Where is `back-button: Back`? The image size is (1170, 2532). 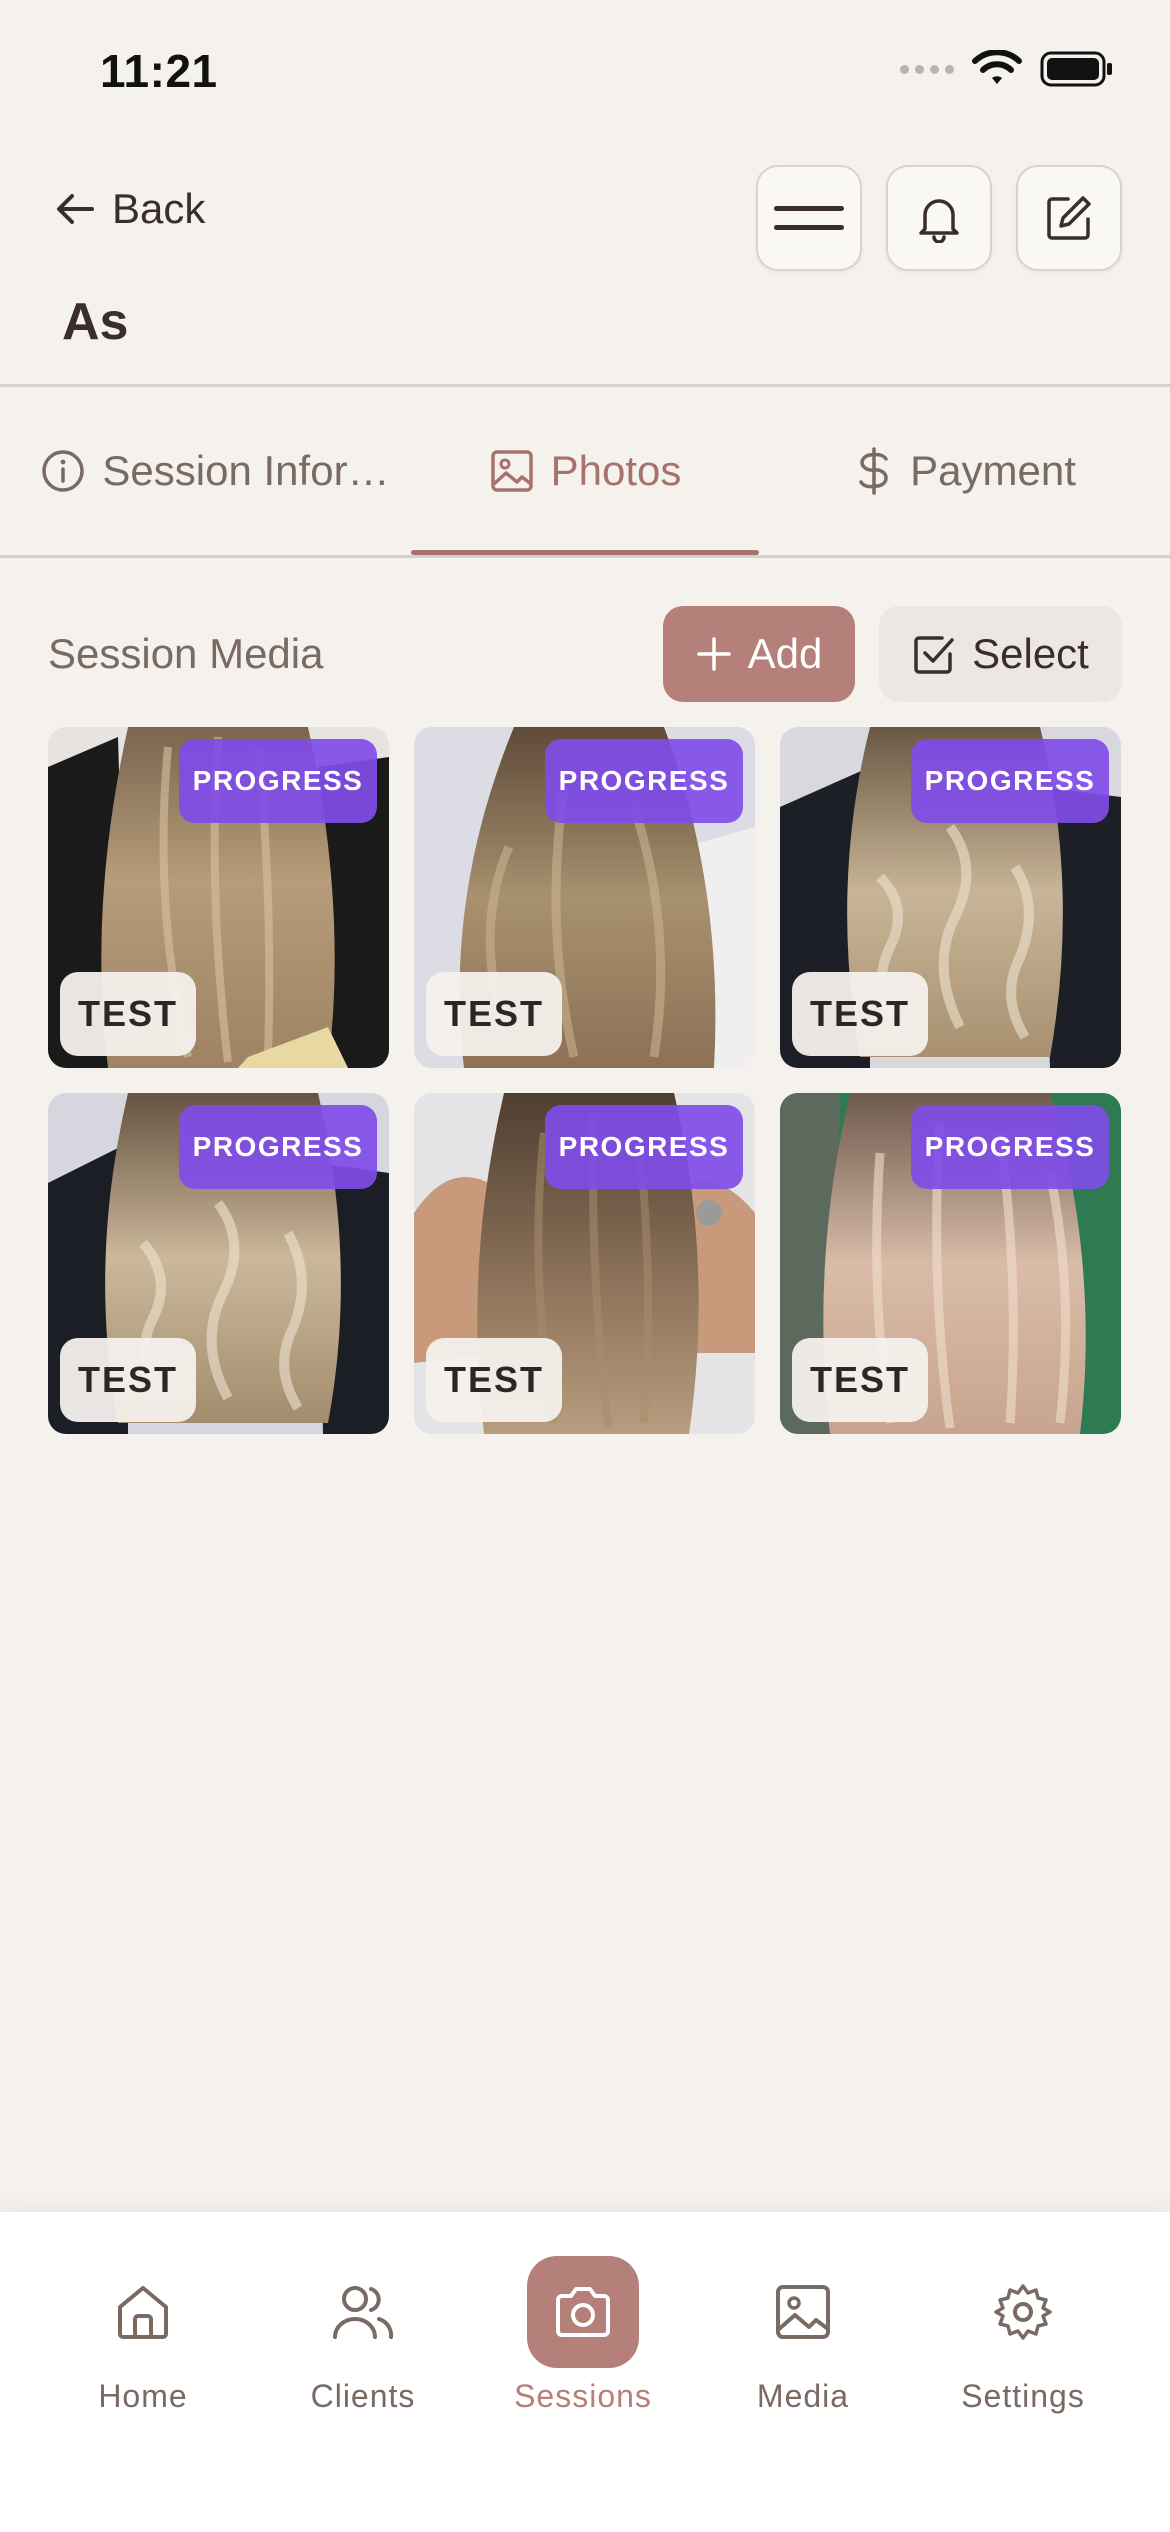
back-button: Back is located at coordinates (128, 209).